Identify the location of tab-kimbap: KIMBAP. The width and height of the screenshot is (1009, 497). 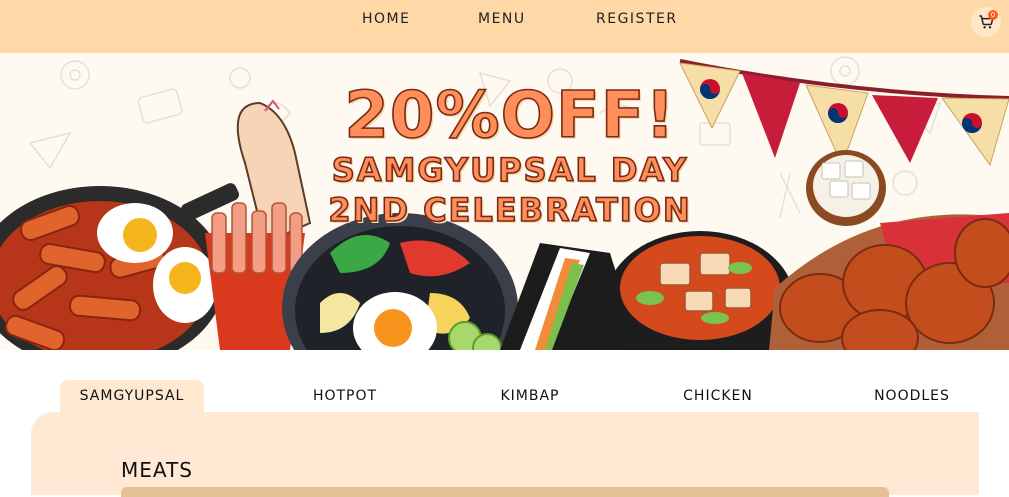
(530, 396).